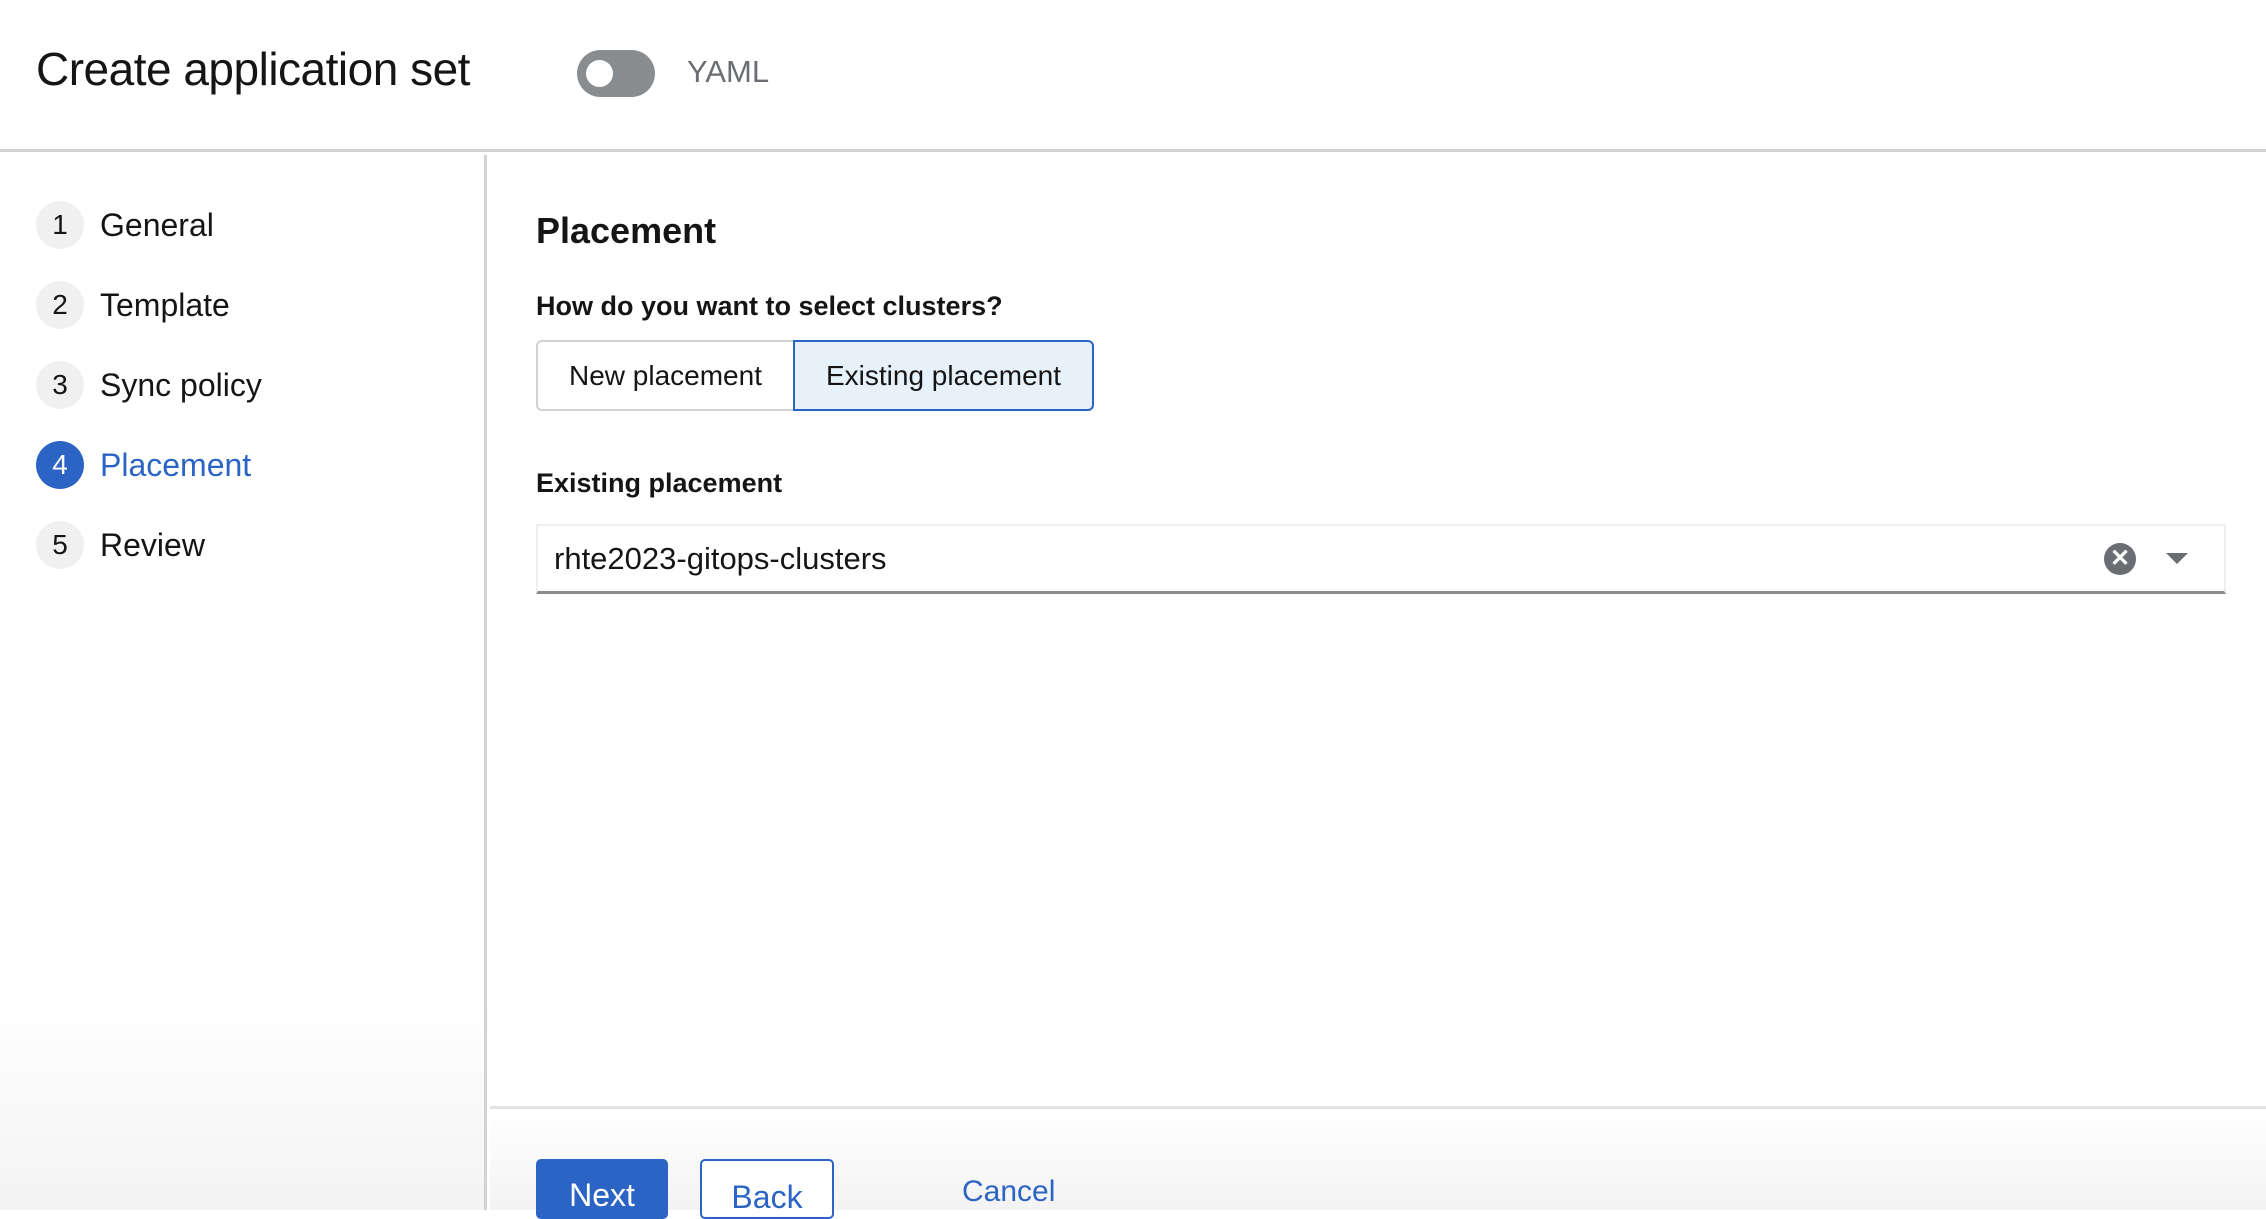  I want to click on page-header: Create application set YAML, so click(1133, 76).